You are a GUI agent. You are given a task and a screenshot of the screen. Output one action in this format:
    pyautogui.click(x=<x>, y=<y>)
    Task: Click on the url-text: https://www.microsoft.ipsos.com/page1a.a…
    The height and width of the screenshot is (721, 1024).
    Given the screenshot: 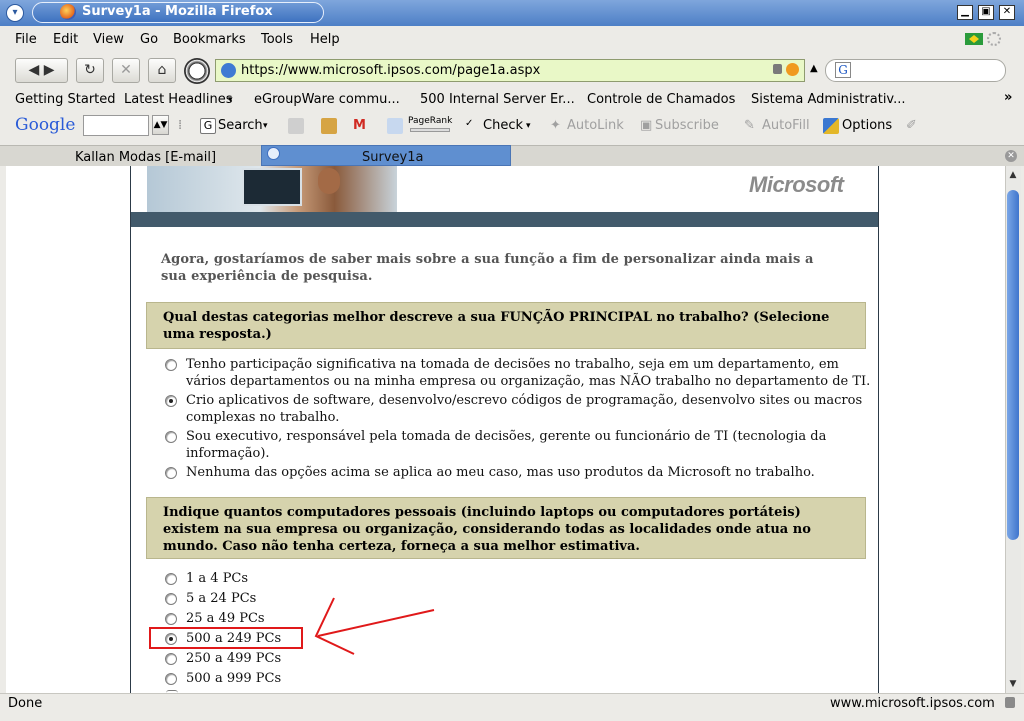 What is the action you would take?
    pyautogui.click(x=390, y=70)
    